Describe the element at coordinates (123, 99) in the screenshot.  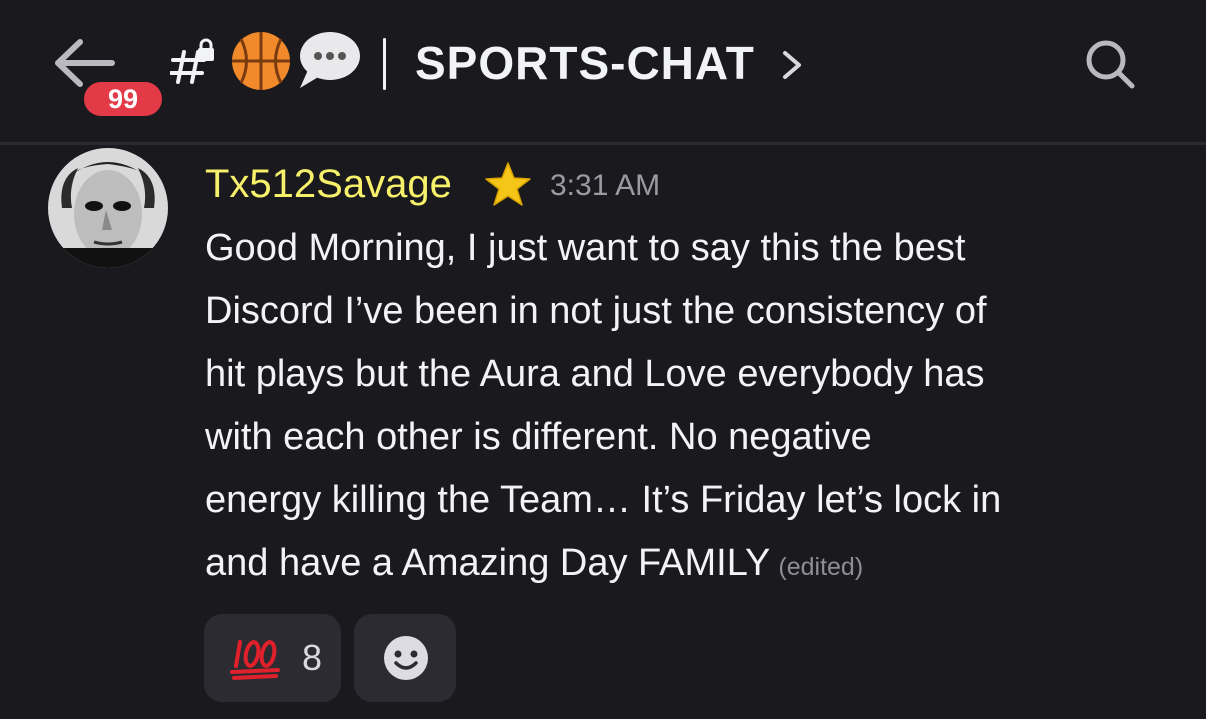
I see `unread-badge: 99` at that location.